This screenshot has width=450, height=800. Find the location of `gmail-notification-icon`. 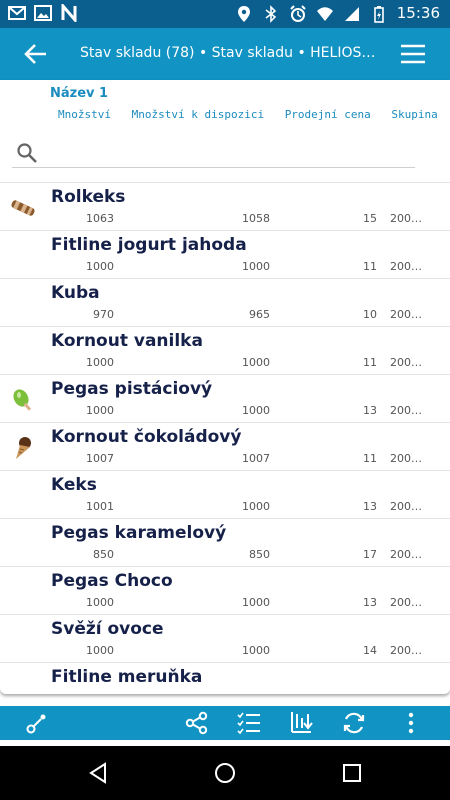

gmail-notification-icon is located at coordinates (17, 13).